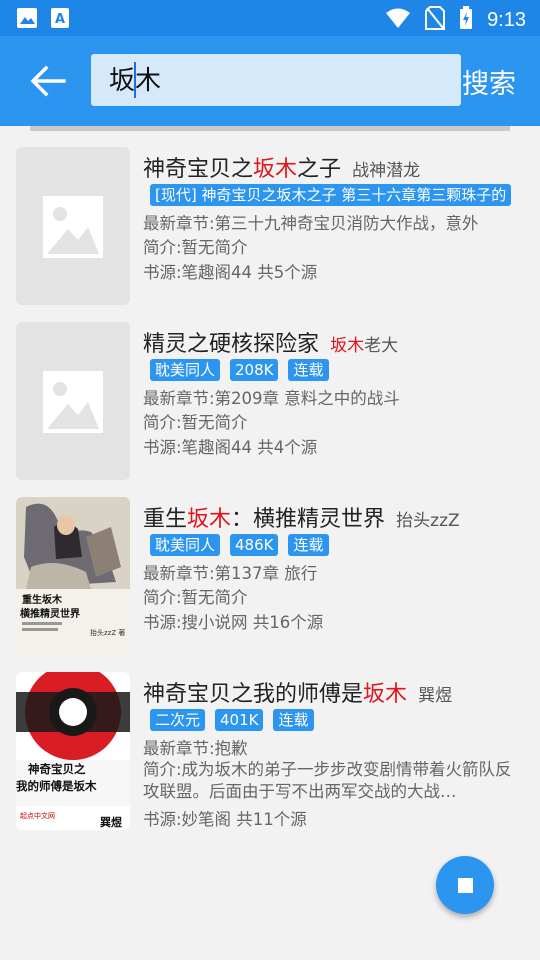 The height and width of the screenshot is (960, 540). I want to click on svg-text: A, so click(60, 19).